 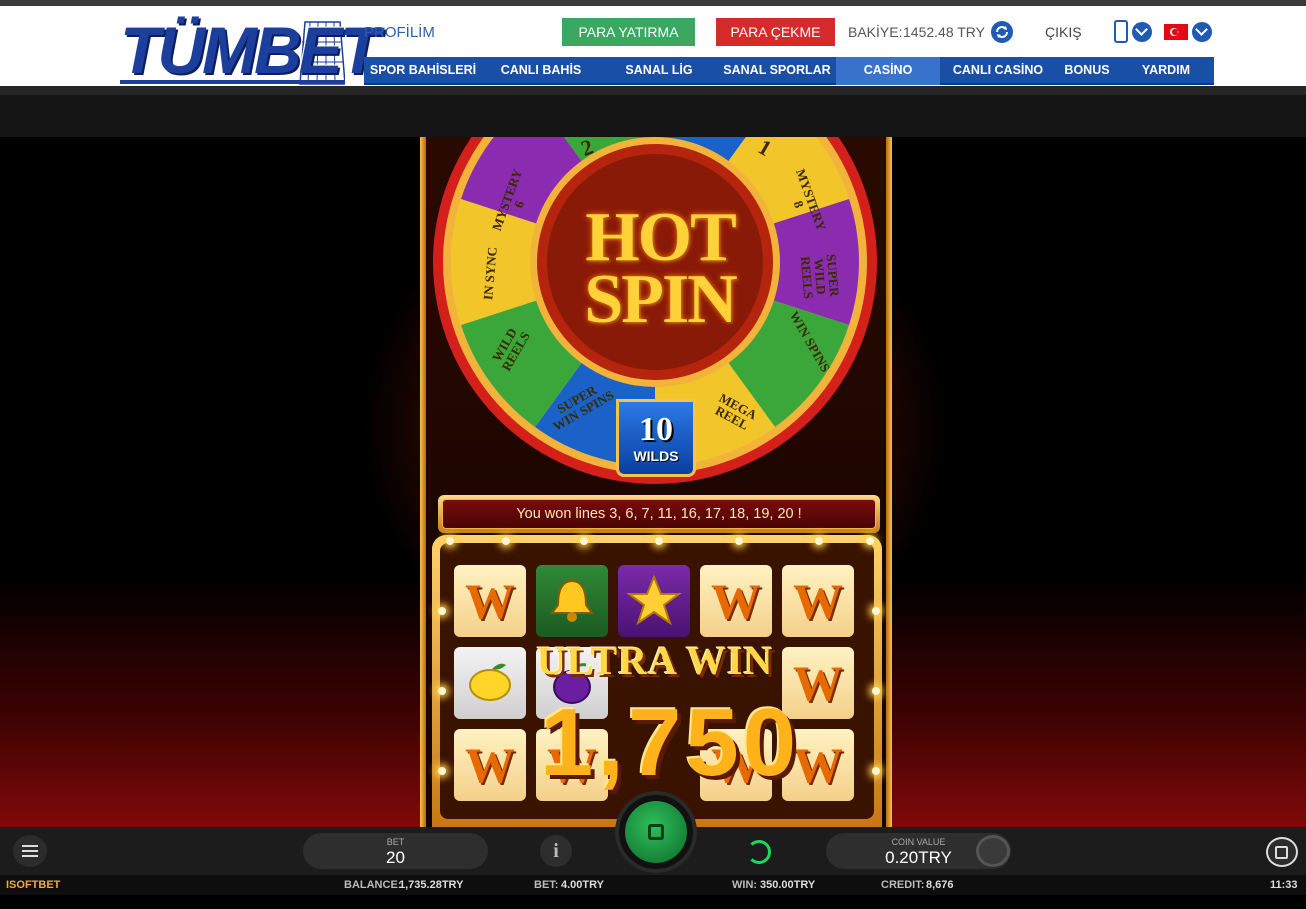 I want to click on stop-button, so click(x=656, y=832).